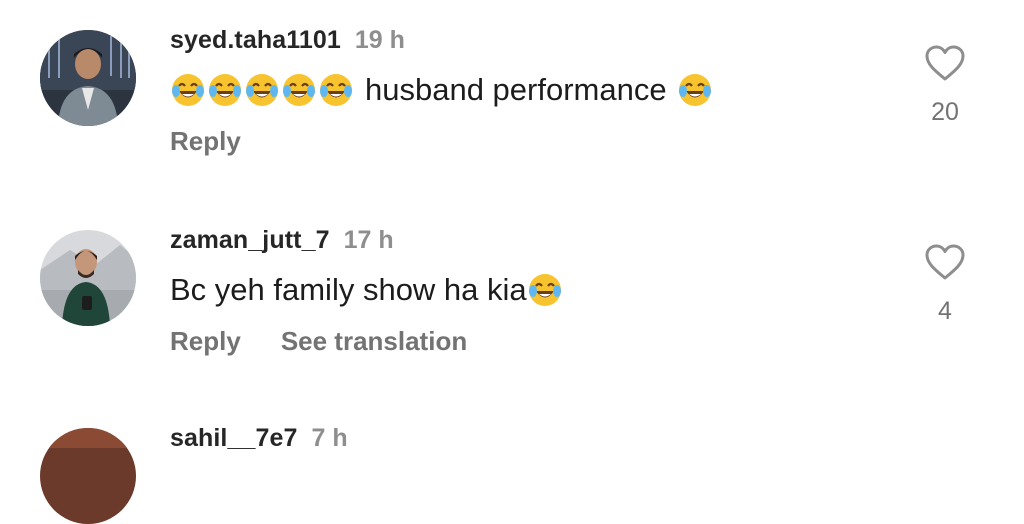 Image resolution: width=1024 pixels, height=524 pixels. I want to click on like-control: 20, so click(945, 85).